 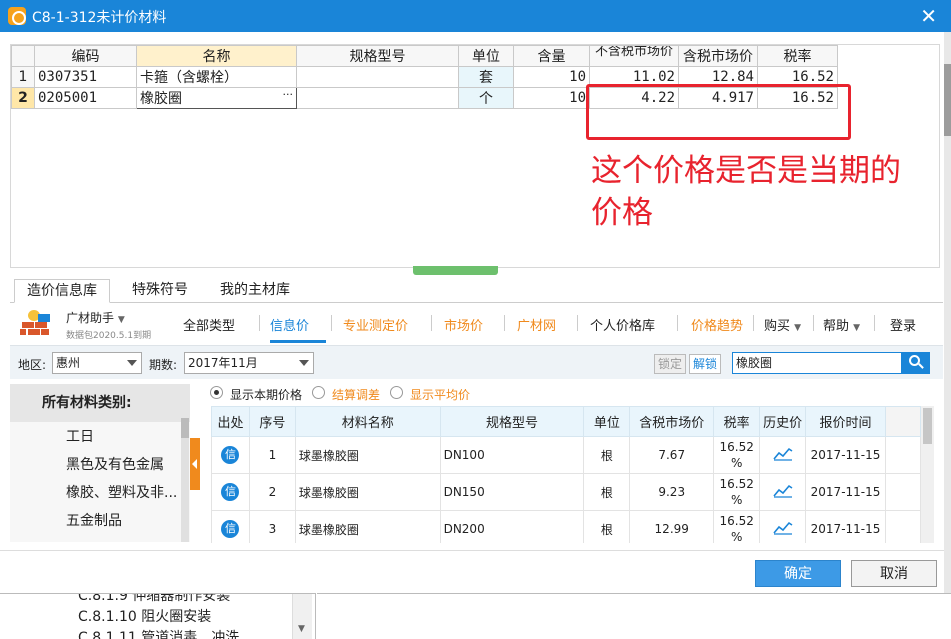 What do you see at coordinates (318, 392) in the screenshot?
I see `radio-settlement` at bounding box center [318, 392].